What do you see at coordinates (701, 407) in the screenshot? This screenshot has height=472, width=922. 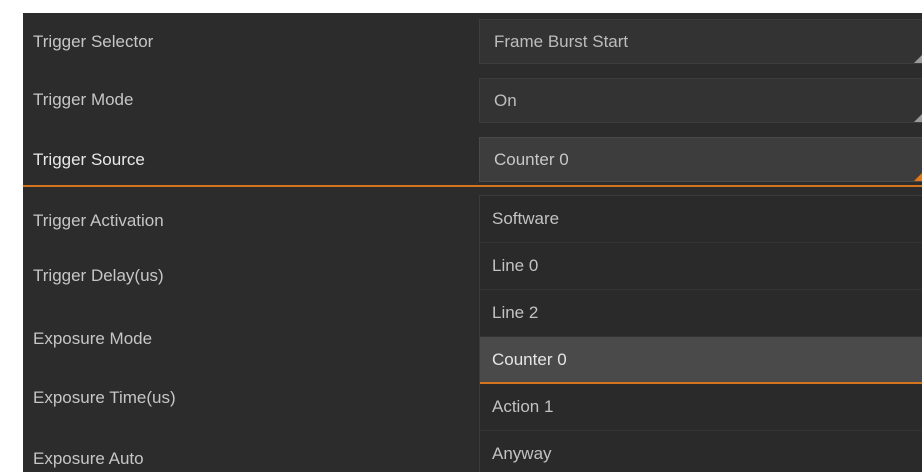 I see `dropdown-option-action-1: Action 1` at bounding box center [701, 407].